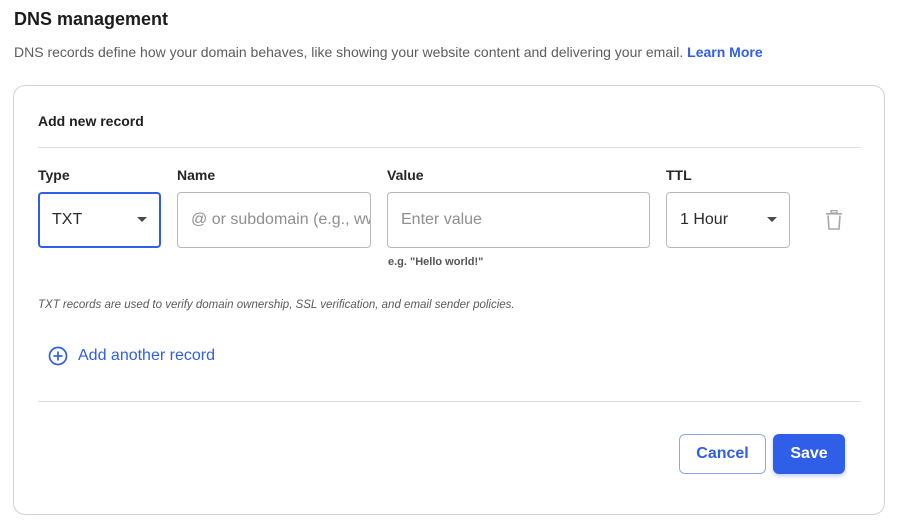  I want to click on add-another-record-button: Add another record, so click(131, 356).